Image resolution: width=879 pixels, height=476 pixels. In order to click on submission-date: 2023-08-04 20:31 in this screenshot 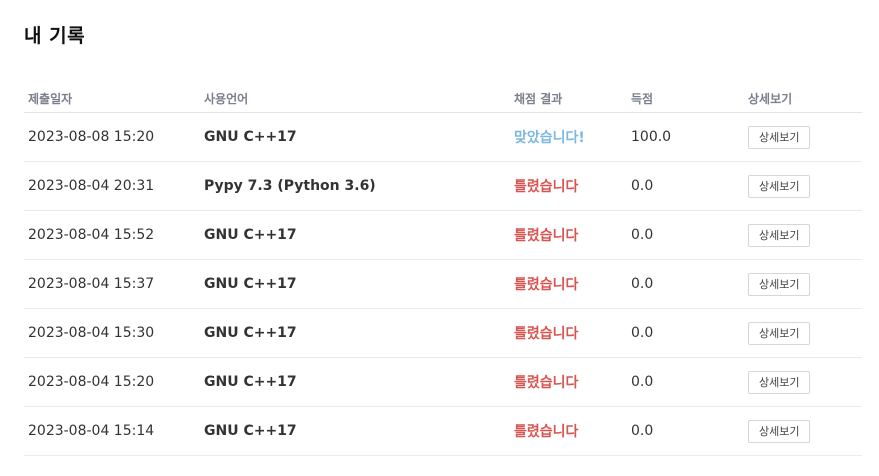, I will do `click(112, 186)`.